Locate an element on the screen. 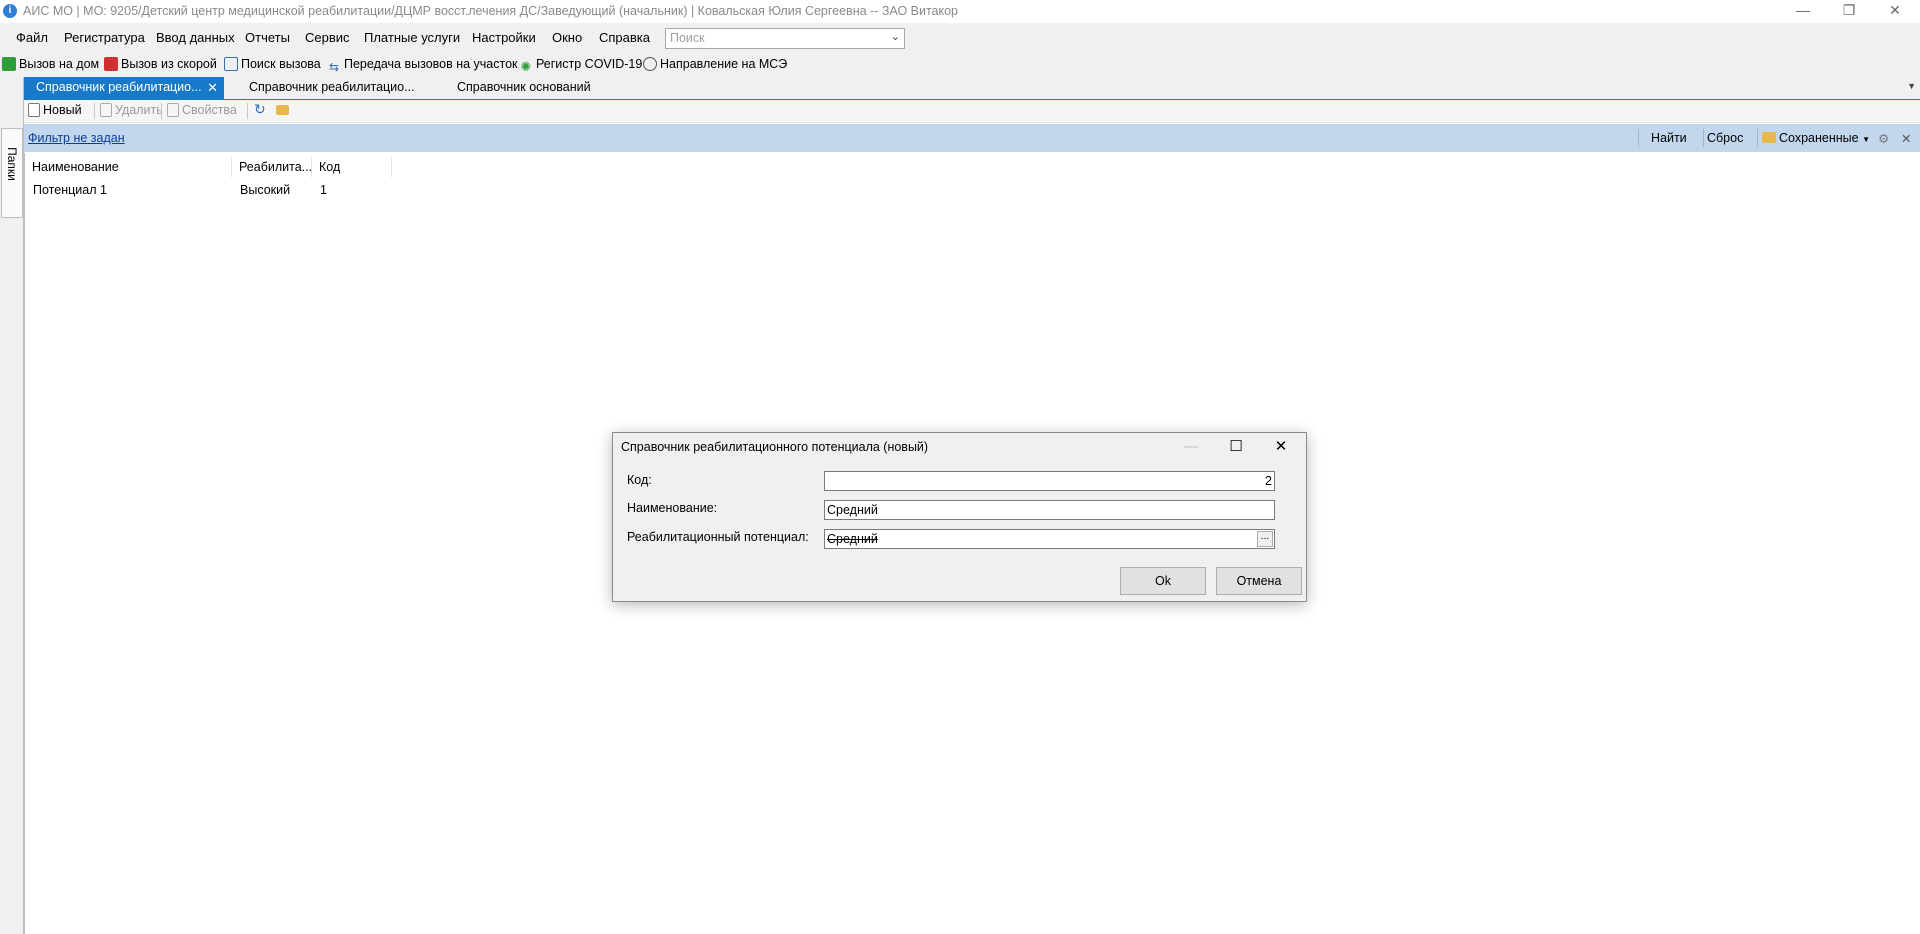 The height and width of the screenshot is (934, 1920). search-call-button: Поиск вызова is located at coordinates (272, 64).